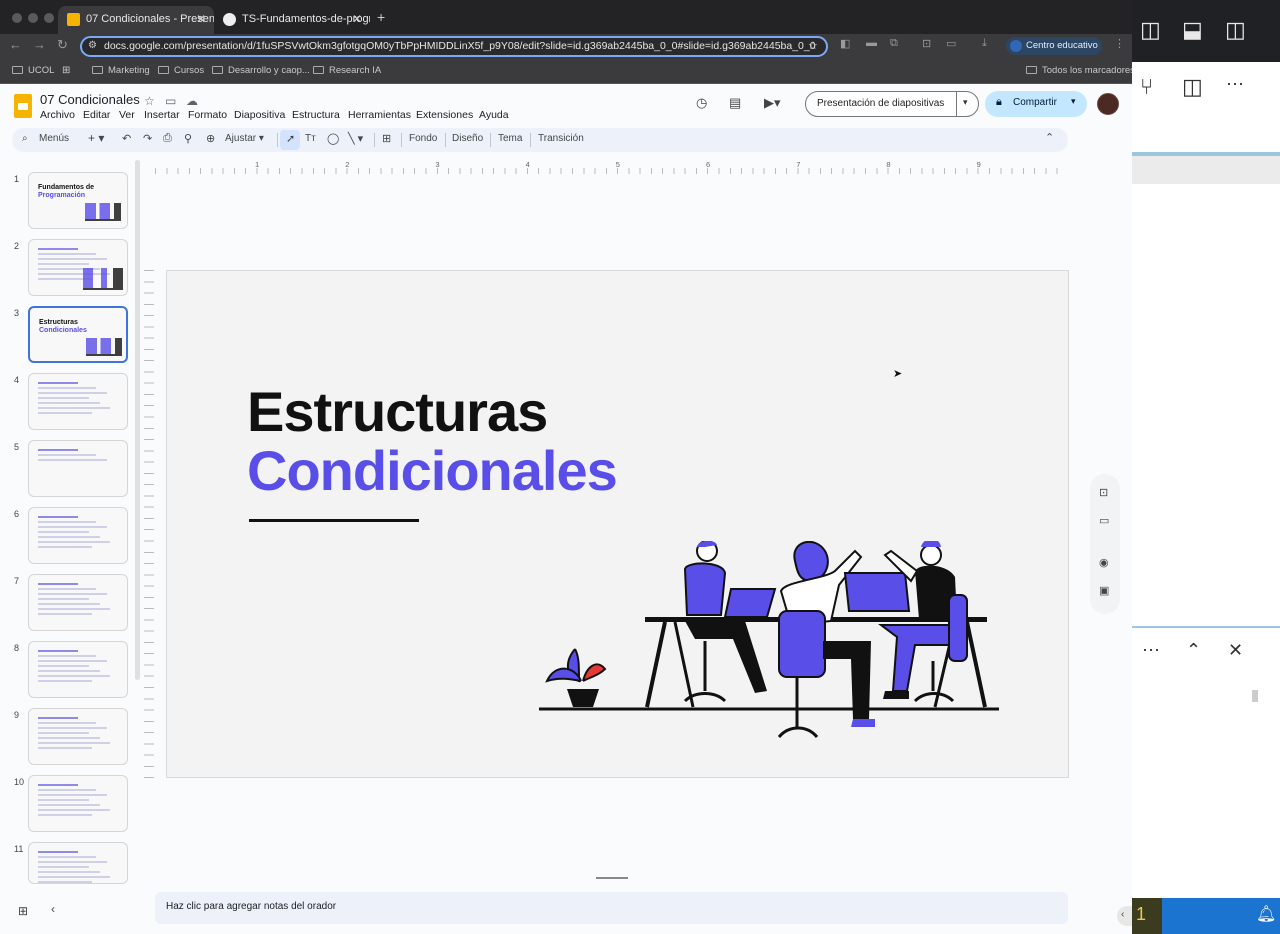  Describe the element at coordinates (1124, 916) in the screenshot. I see `expand-side-panel-icon: ‹` at that location.